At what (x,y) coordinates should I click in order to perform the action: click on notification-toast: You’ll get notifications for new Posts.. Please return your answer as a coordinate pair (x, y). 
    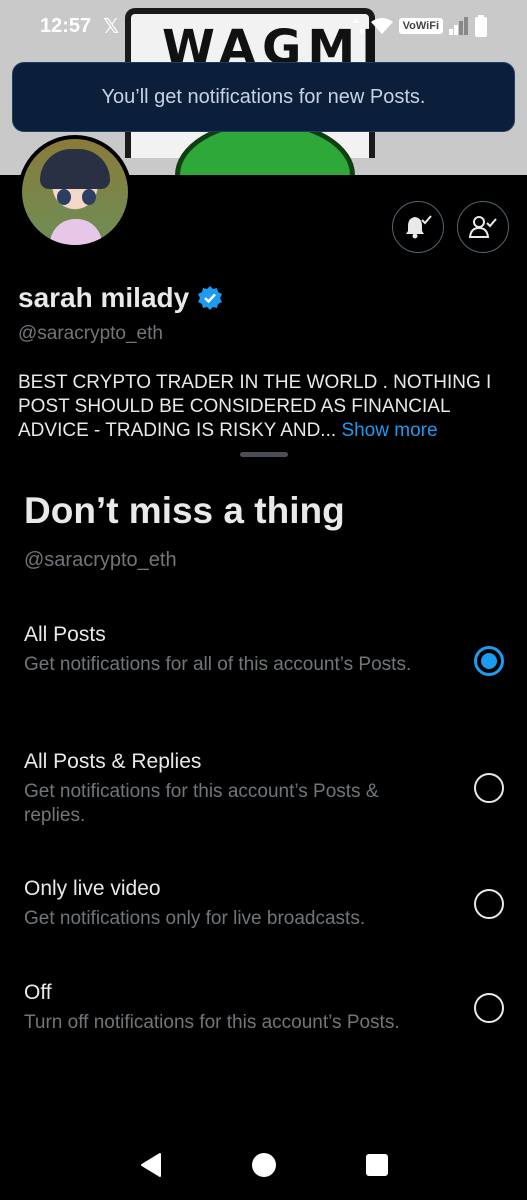
    Looking at the image, I should click on (263, 97).